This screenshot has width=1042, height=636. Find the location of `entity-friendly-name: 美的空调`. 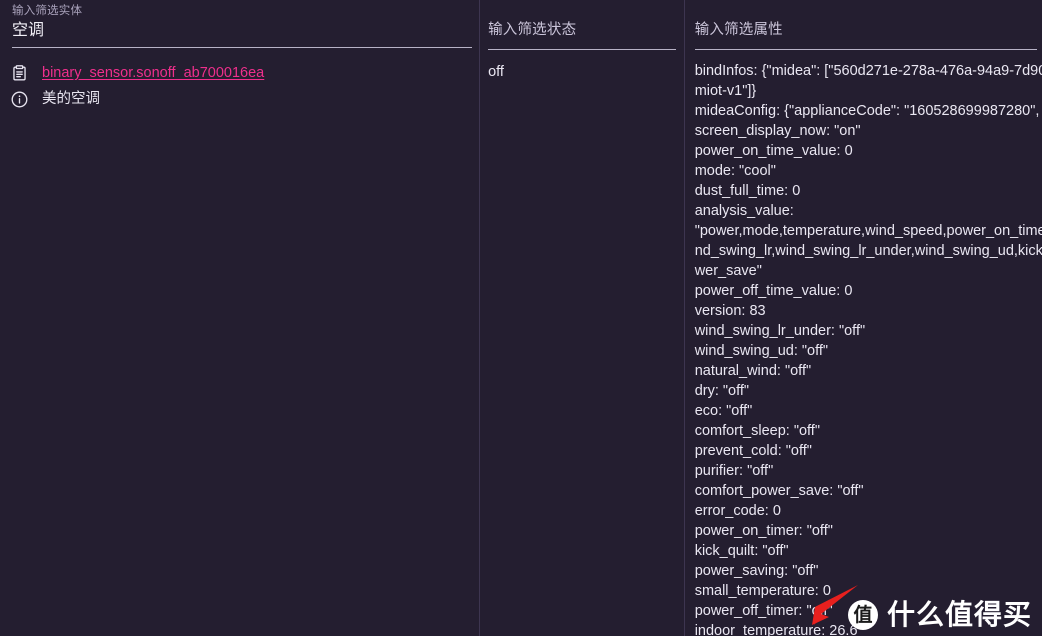

entity-friendly-name: 美的空调 is located at coordinates (71, 99).